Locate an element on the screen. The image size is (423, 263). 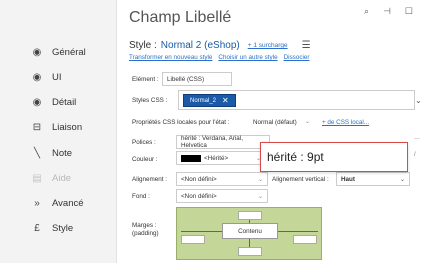
sidebar-item-label: Détail is located at coordinates (64, 102).